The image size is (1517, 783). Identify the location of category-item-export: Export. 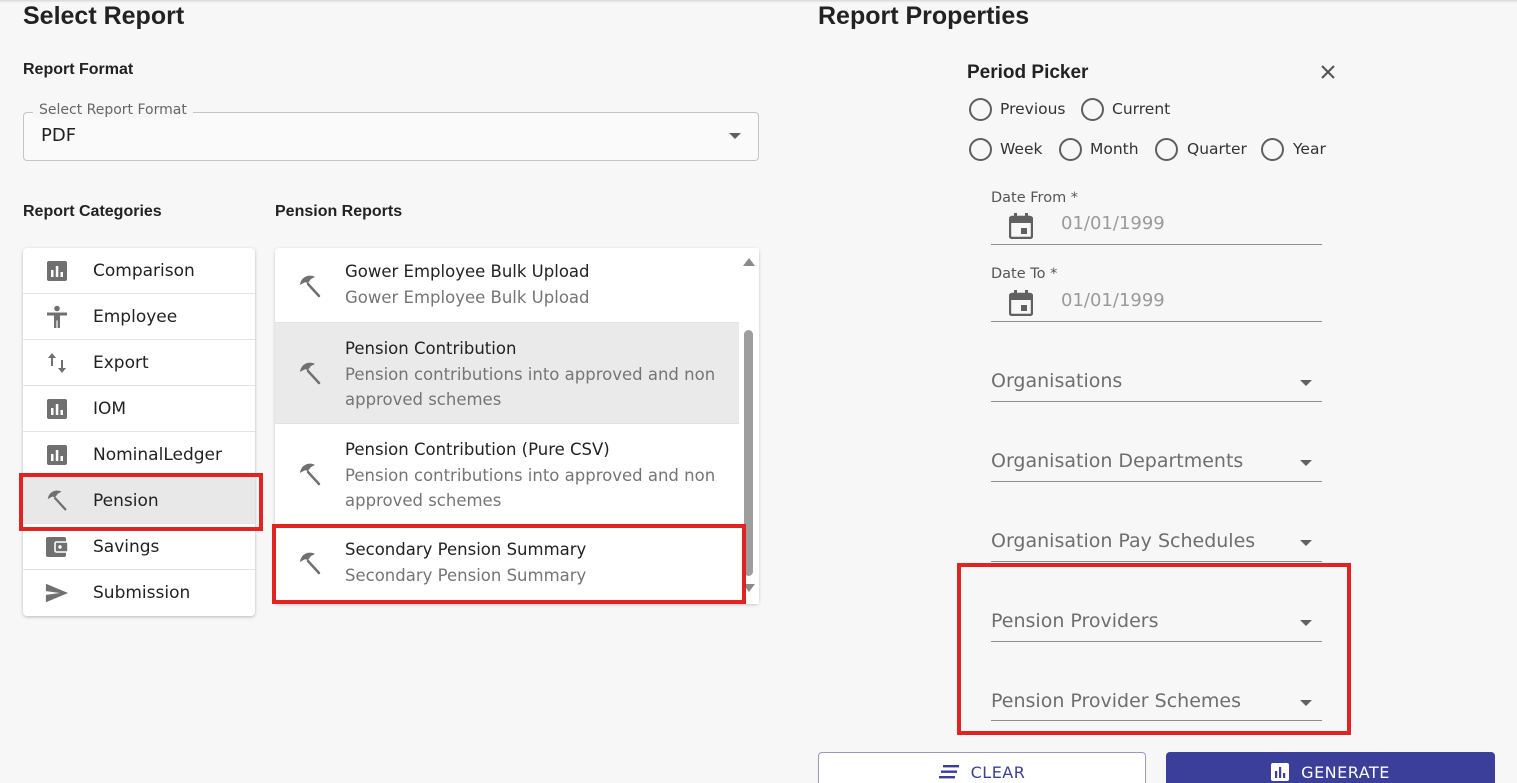
(139, 363).